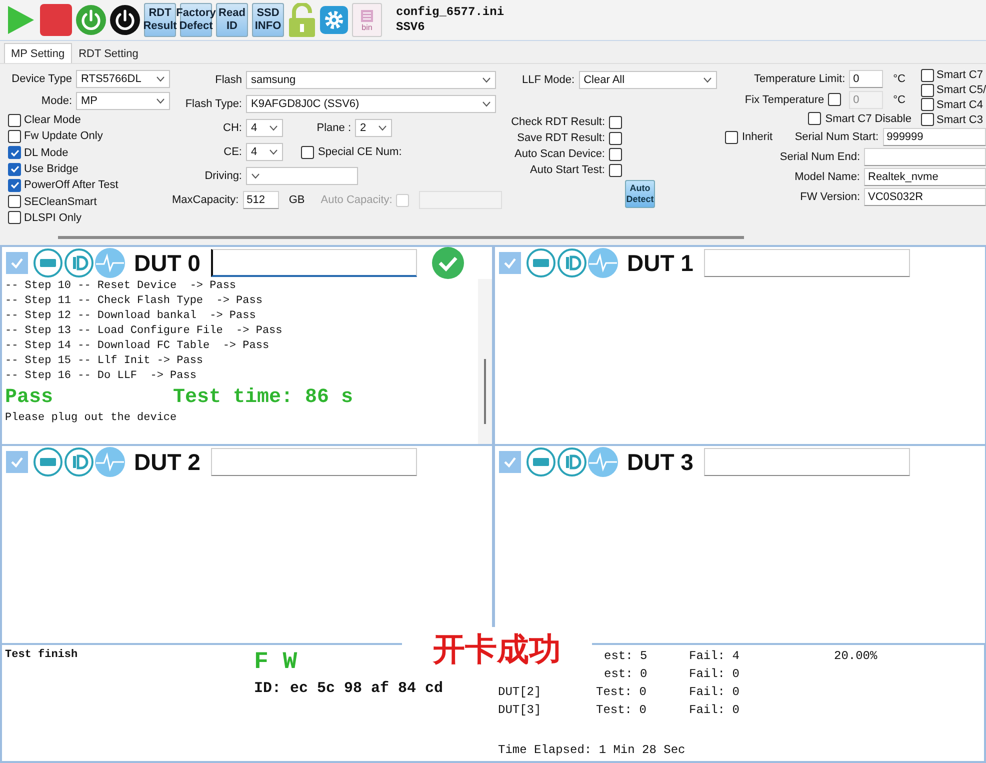 The image size is (986, 763). Describe the element at coordinates (371, 104) in the screenshot. I see `dropdown: K9AFGD8J0C (SSV6)` at that location.